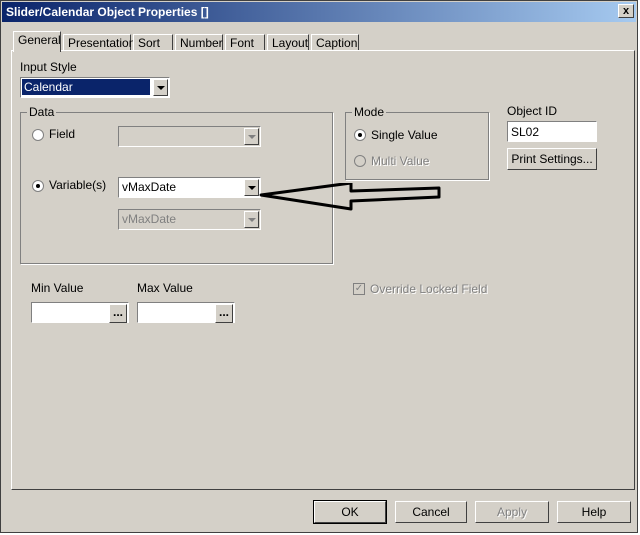 The height and width of the screenshot is (535, 640). I want to click on tab-presentation: Presentation, so click(99, 42).